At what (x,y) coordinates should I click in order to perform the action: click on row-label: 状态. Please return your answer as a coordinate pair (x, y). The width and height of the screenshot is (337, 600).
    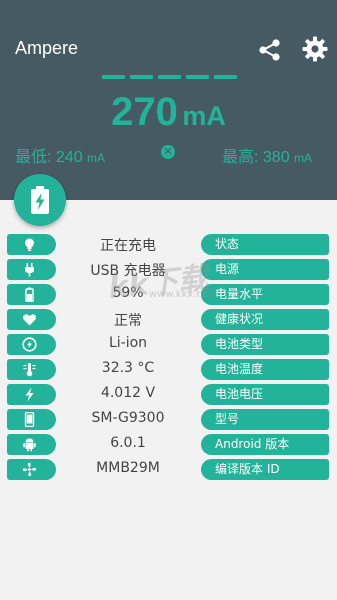
    Looking at the image, I should click on (265, 244).